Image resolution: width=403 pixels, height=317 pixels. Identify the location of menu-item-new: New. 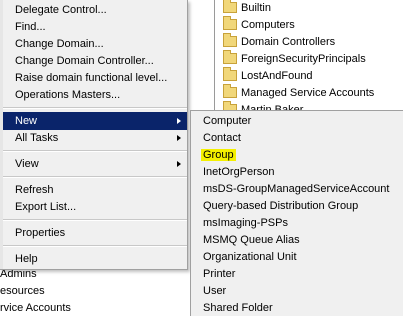
(95, 121).